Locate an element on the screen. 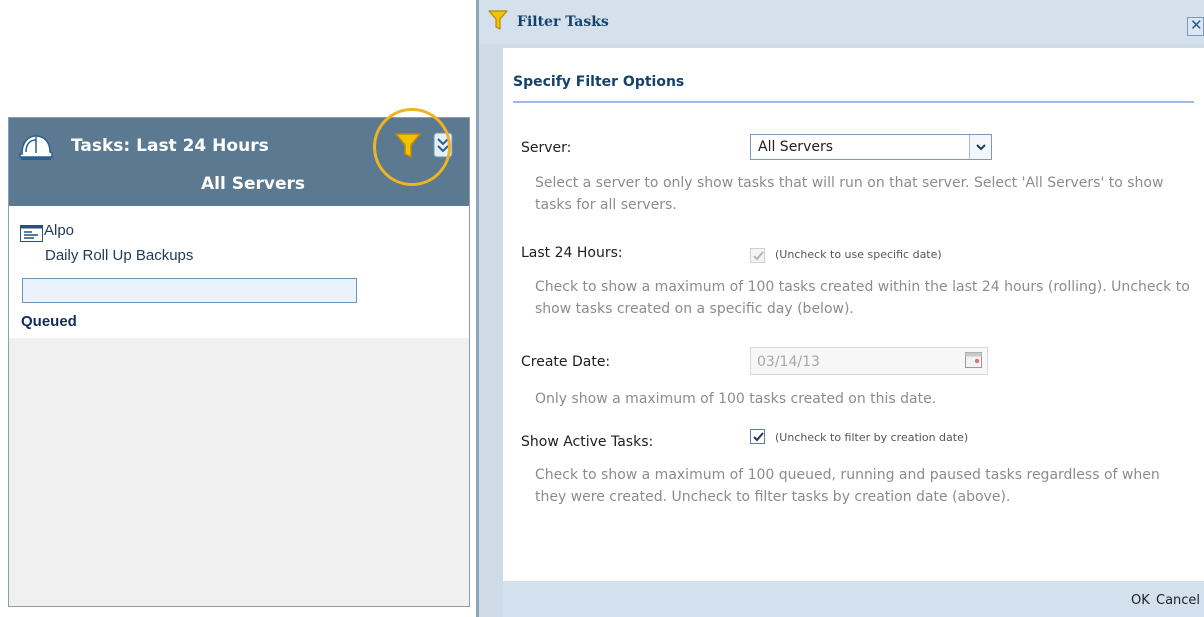  helmet-icon is located at coordinates (36, 147).